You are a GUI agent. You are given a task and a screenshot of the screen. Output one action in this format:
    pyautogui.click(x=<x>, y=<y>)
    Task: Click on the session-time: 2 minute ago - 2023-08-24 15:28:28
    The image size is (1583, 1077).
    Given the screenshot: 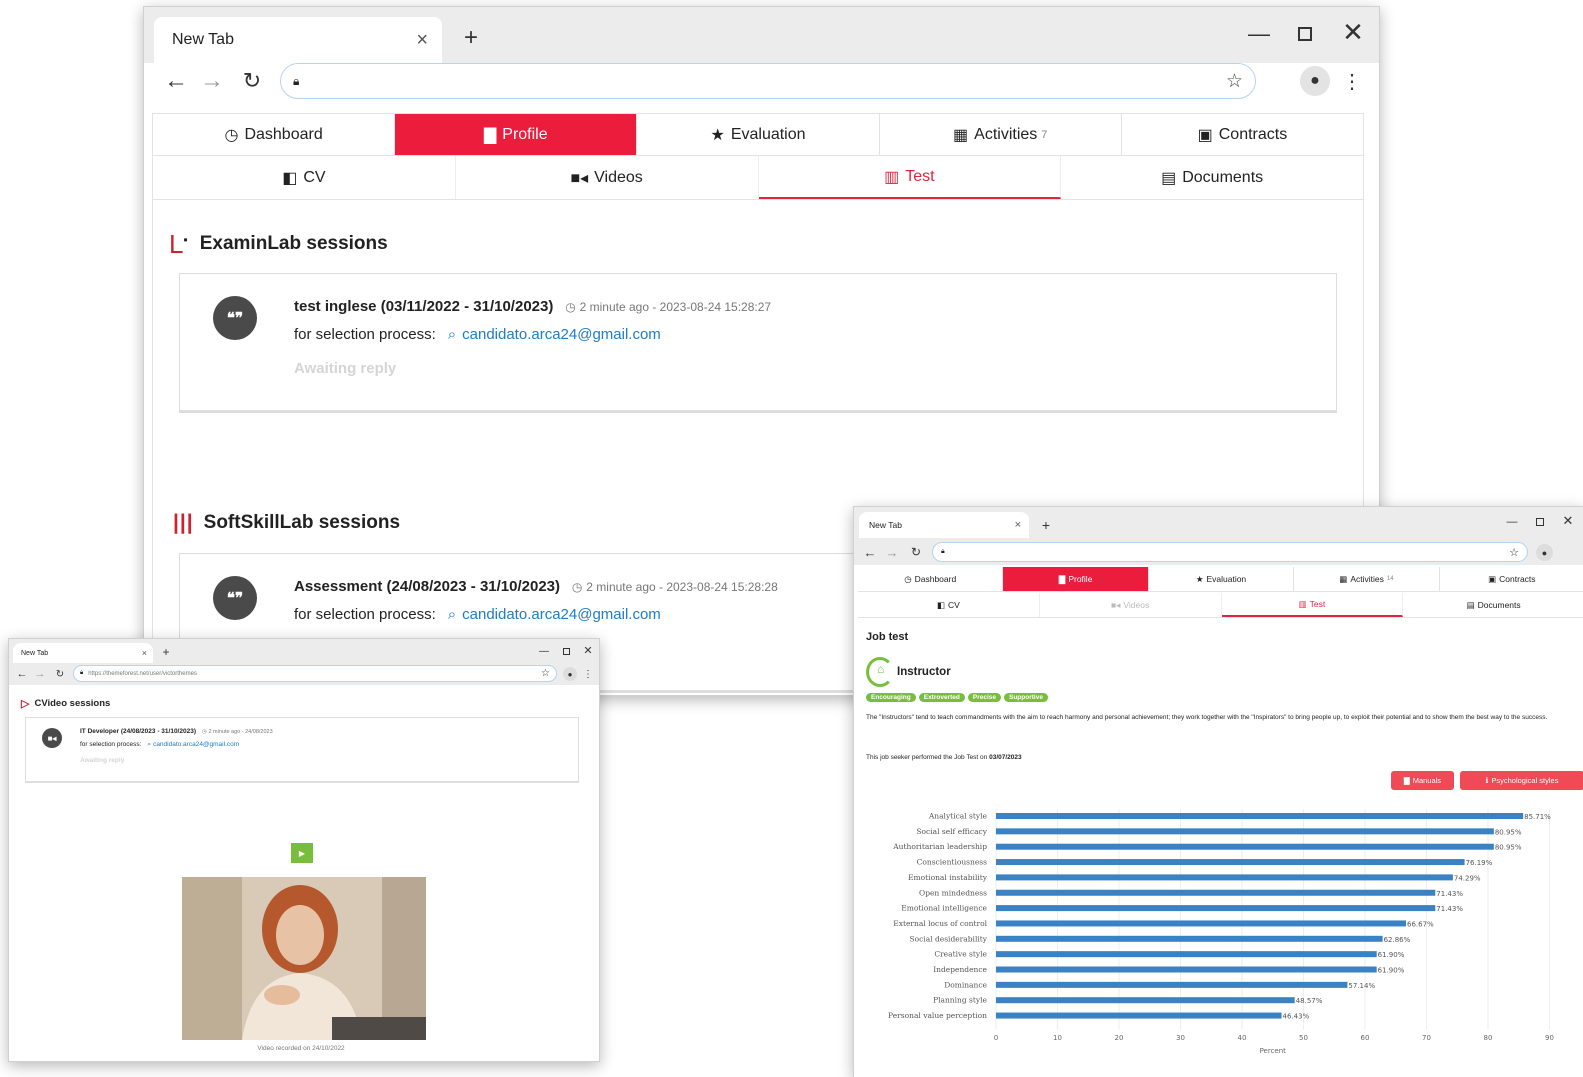 What is the action you would take?
    pyautogui.click(x=682, y=587)
    